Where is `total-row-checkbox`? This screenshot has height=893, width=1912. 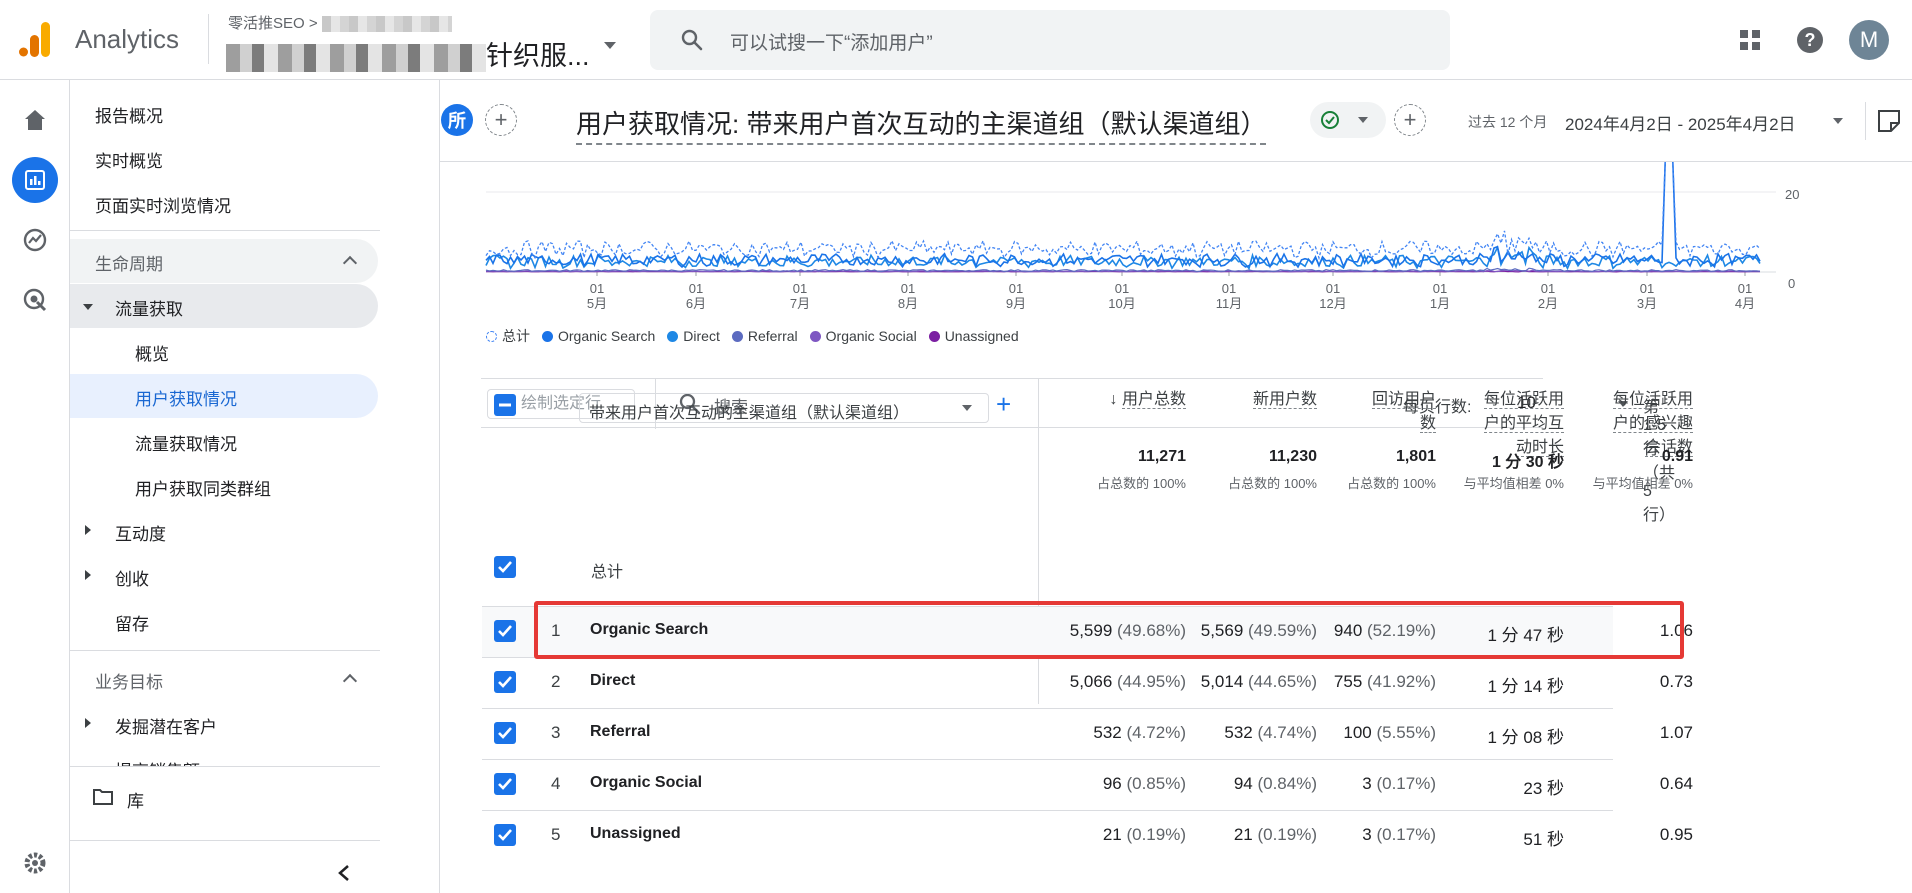
total-row-checkbox is located at coordinates (505, 567).